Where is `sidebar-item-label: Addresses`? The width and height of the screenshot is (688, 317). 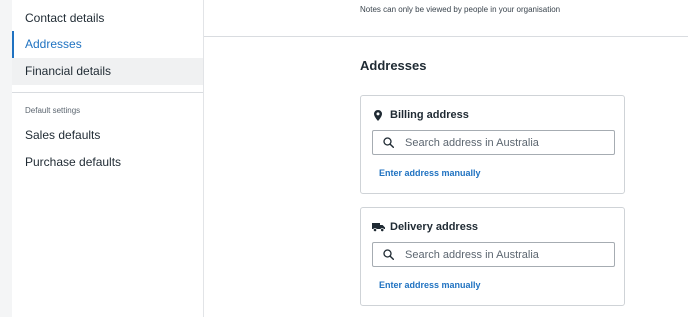
sidebar-item-label: Addresses is located at coordinates (53, 44).